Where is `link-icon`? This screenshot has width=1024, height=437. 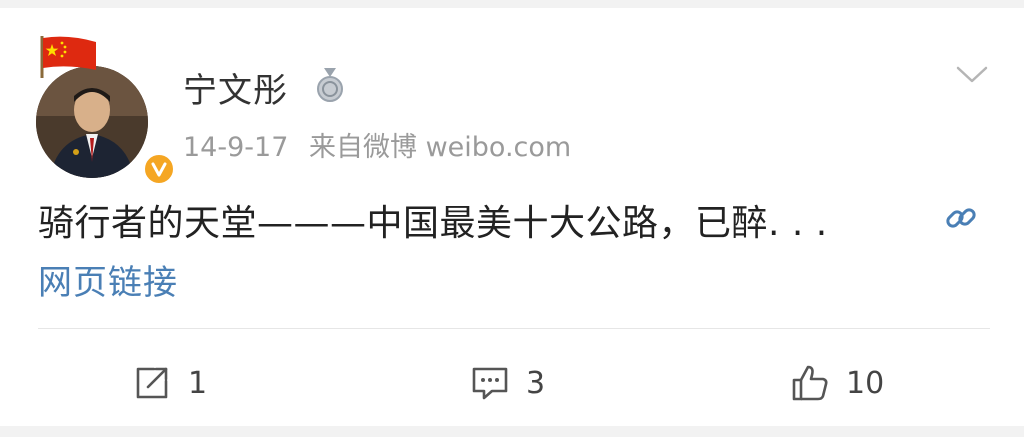
link-icon is located at coordinates (961, 218).